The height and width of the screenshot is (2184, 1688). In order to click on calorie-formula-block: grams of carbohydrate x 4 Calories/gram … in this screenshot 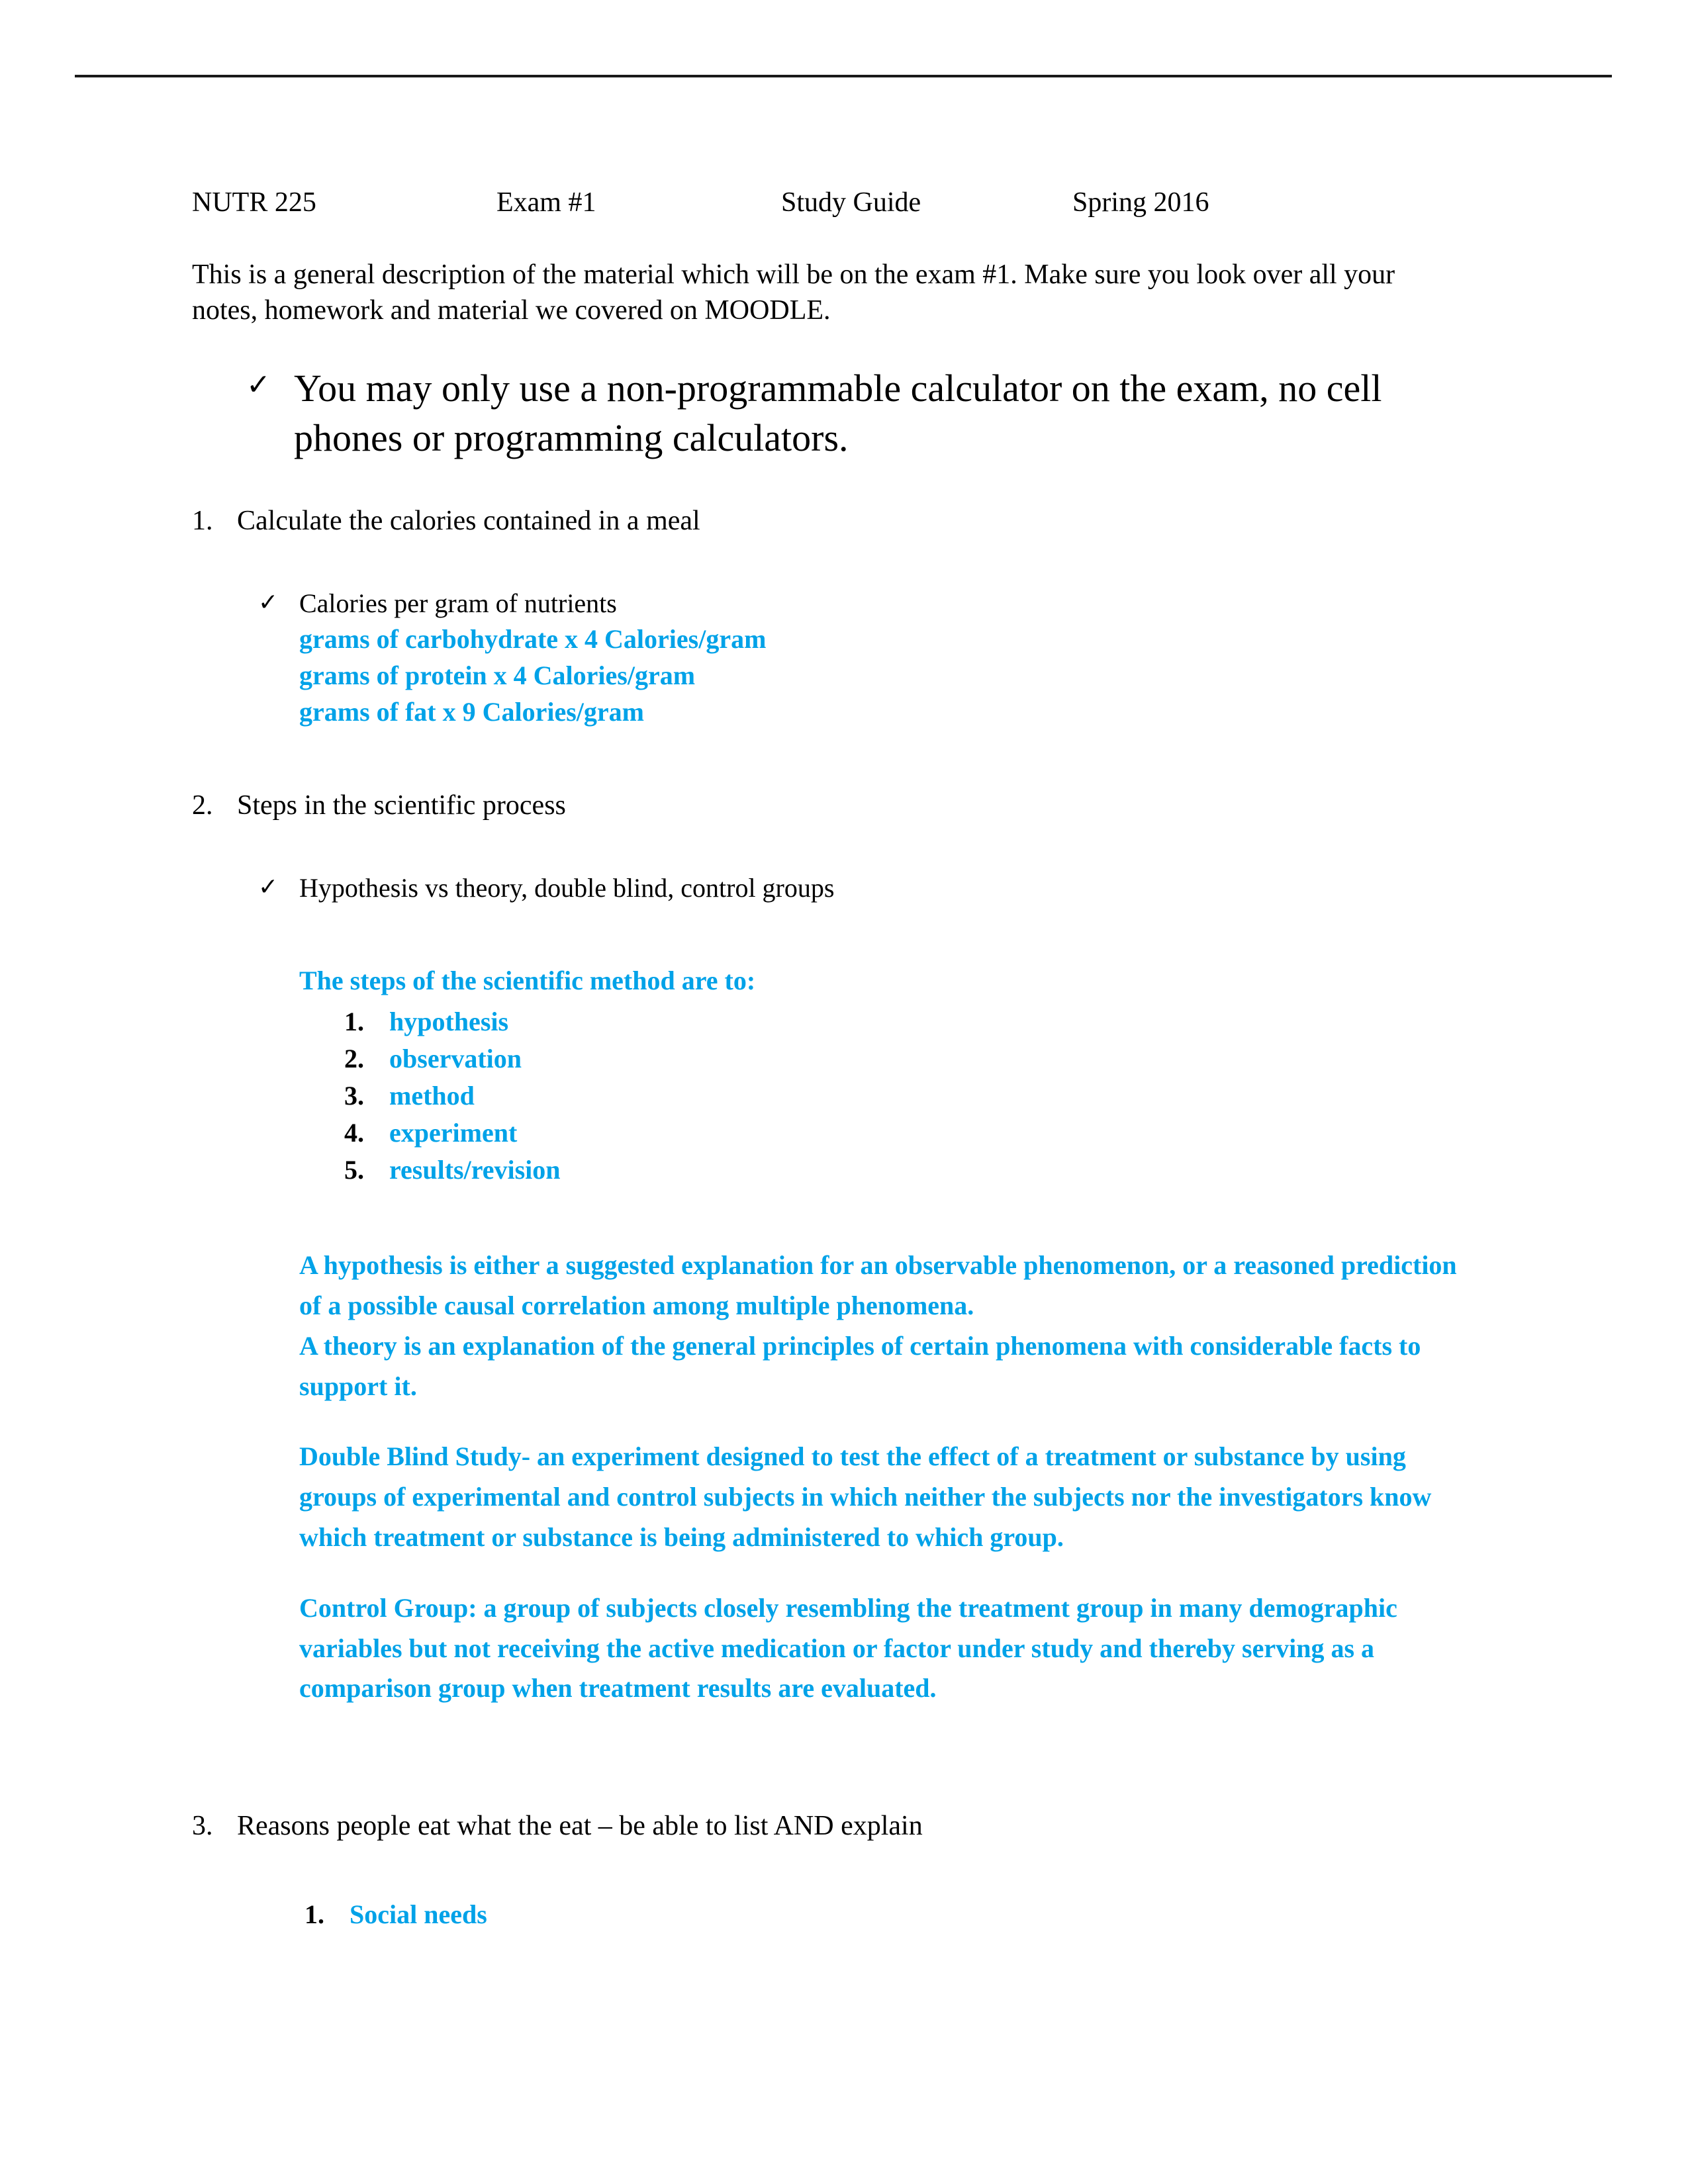, I will do `click(907, 676)`.